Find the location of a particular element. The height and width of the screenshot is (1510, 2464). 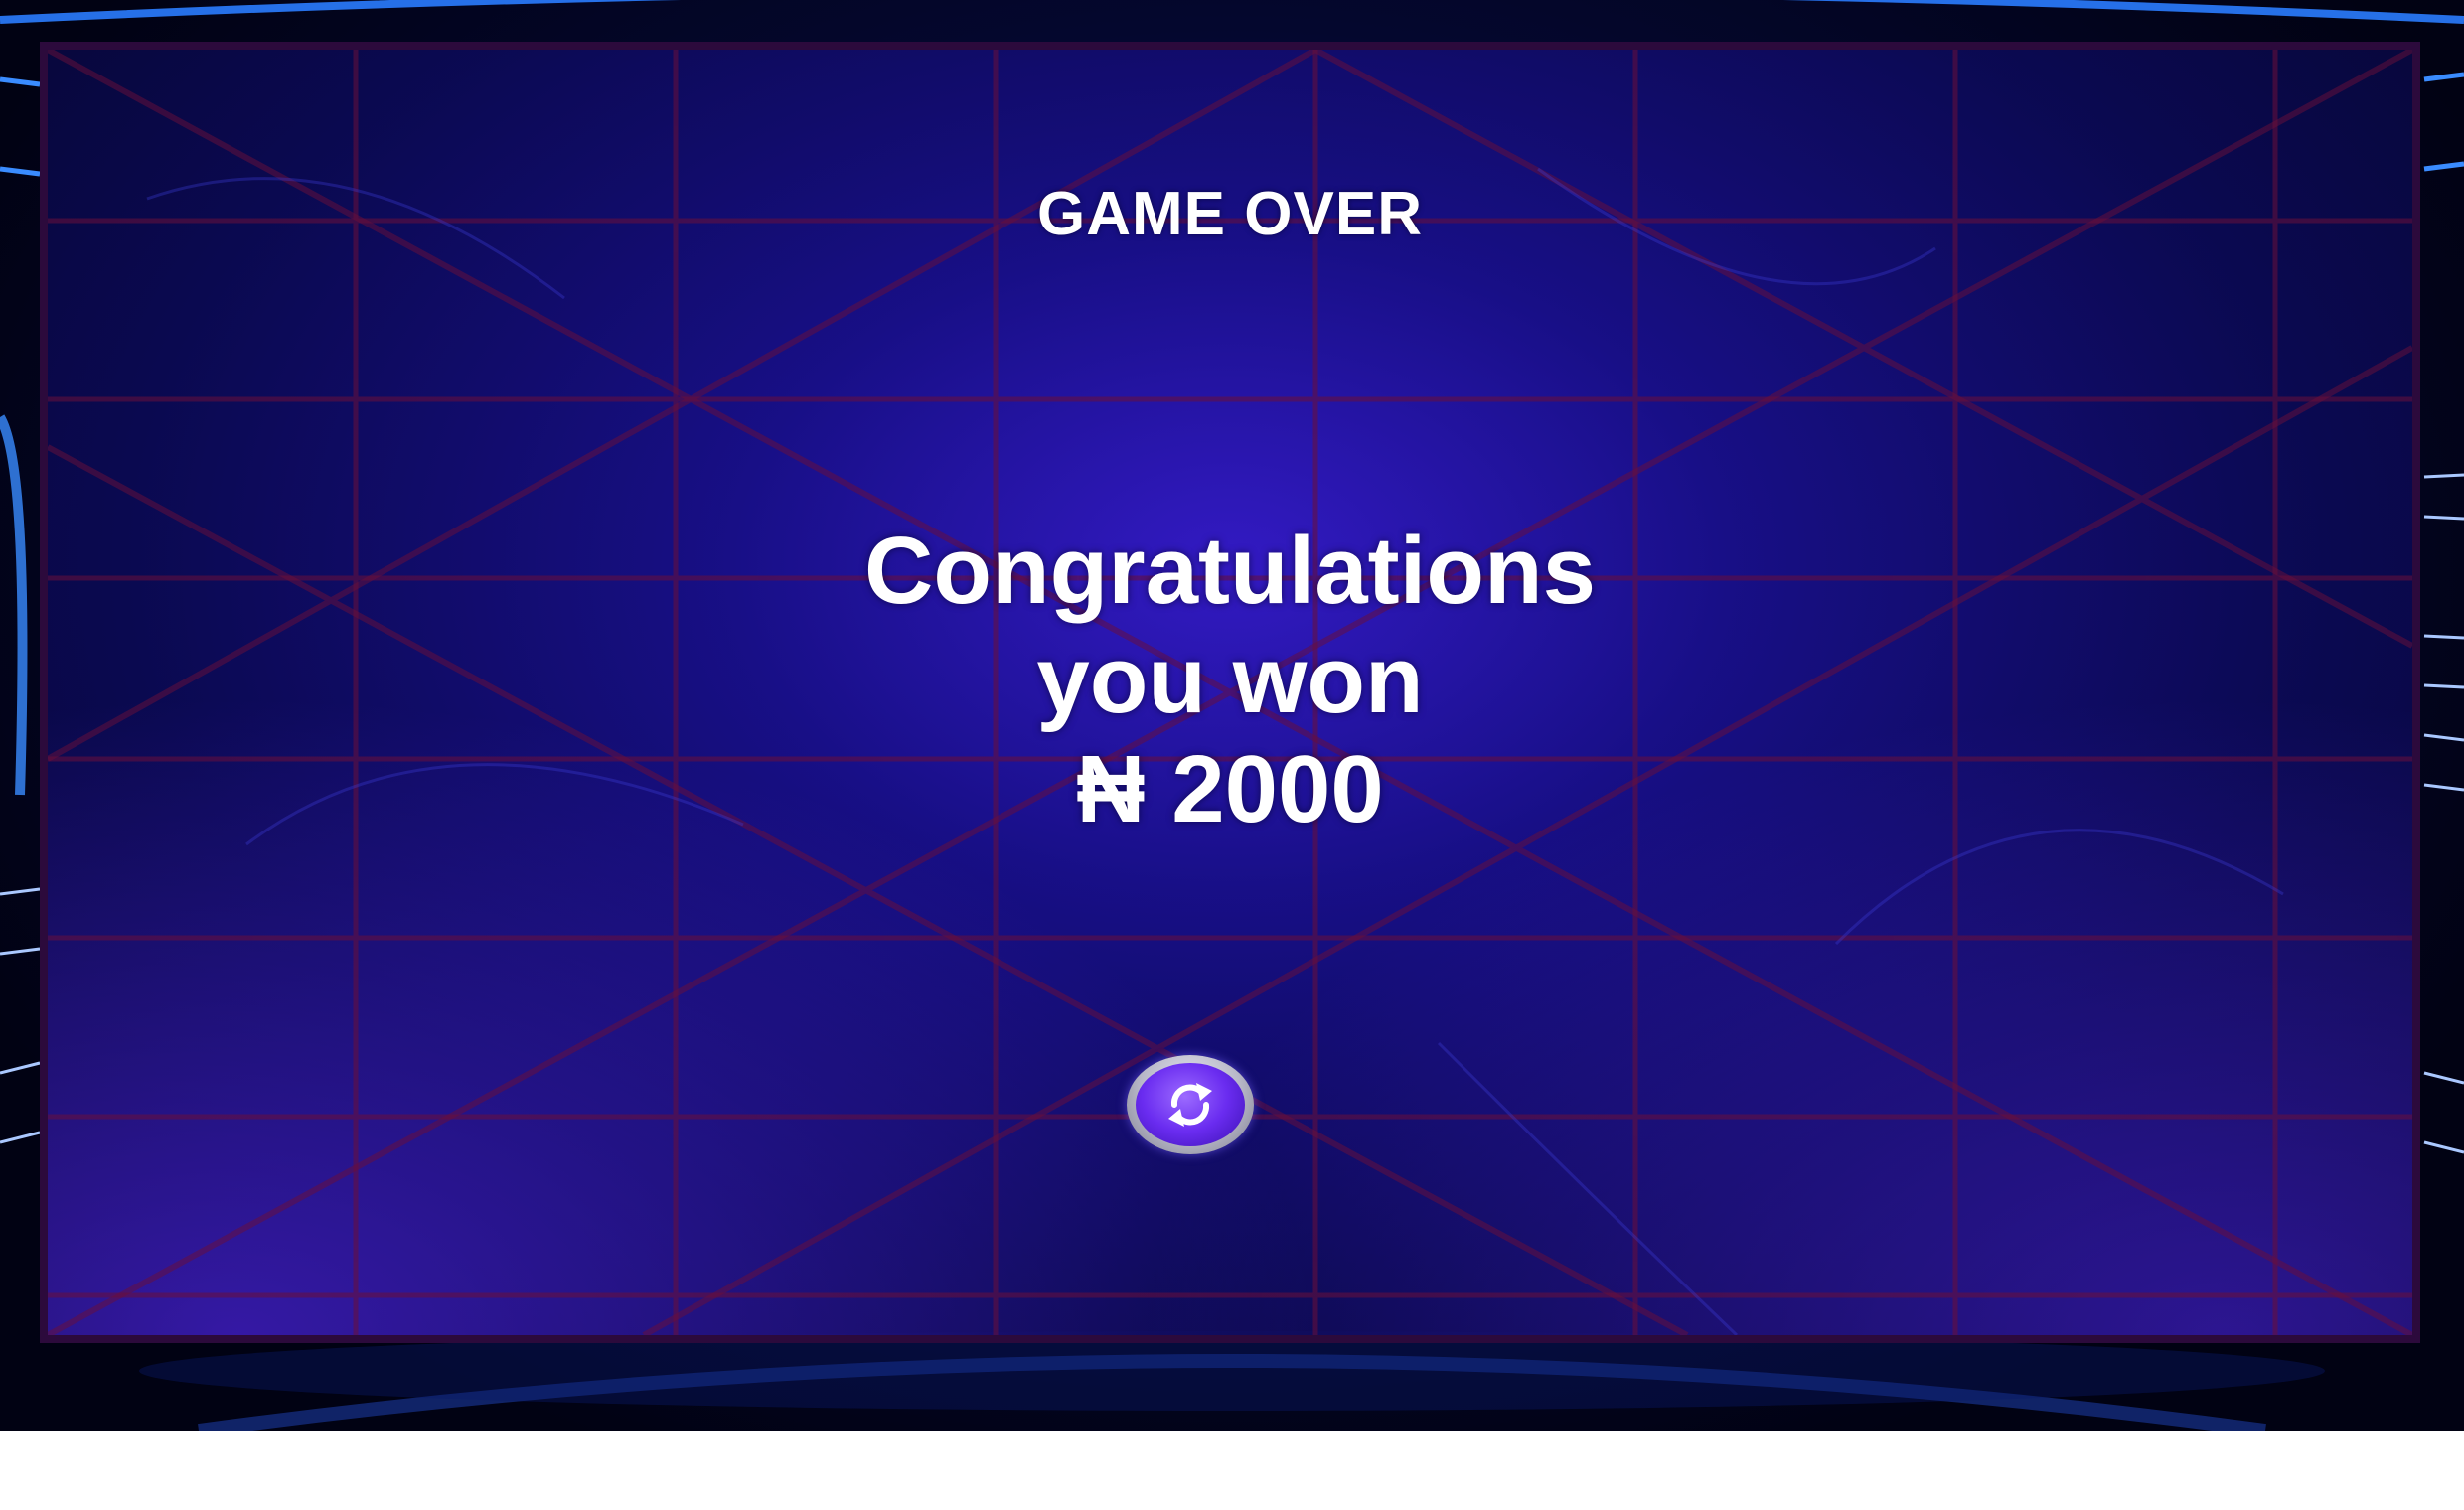

you-won-text: you won is located at coordinates (1230, 680).